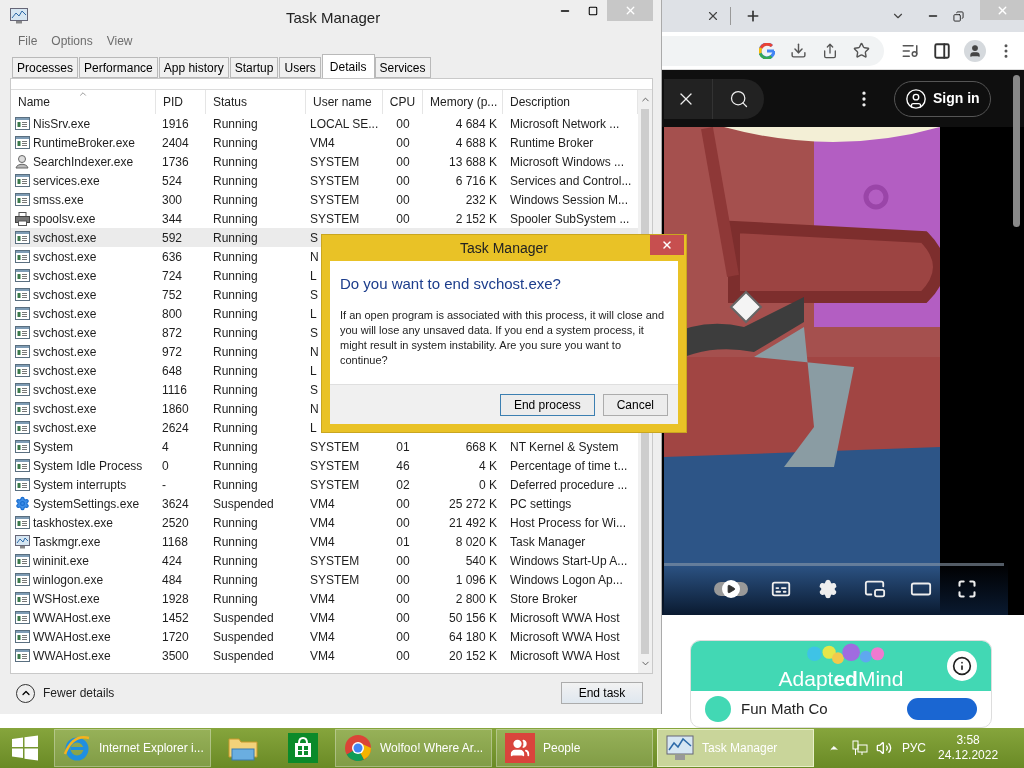 The width and height of the screenshot is (1024, 768). I want to click on table-cell-text: 344, so click(172, 219).